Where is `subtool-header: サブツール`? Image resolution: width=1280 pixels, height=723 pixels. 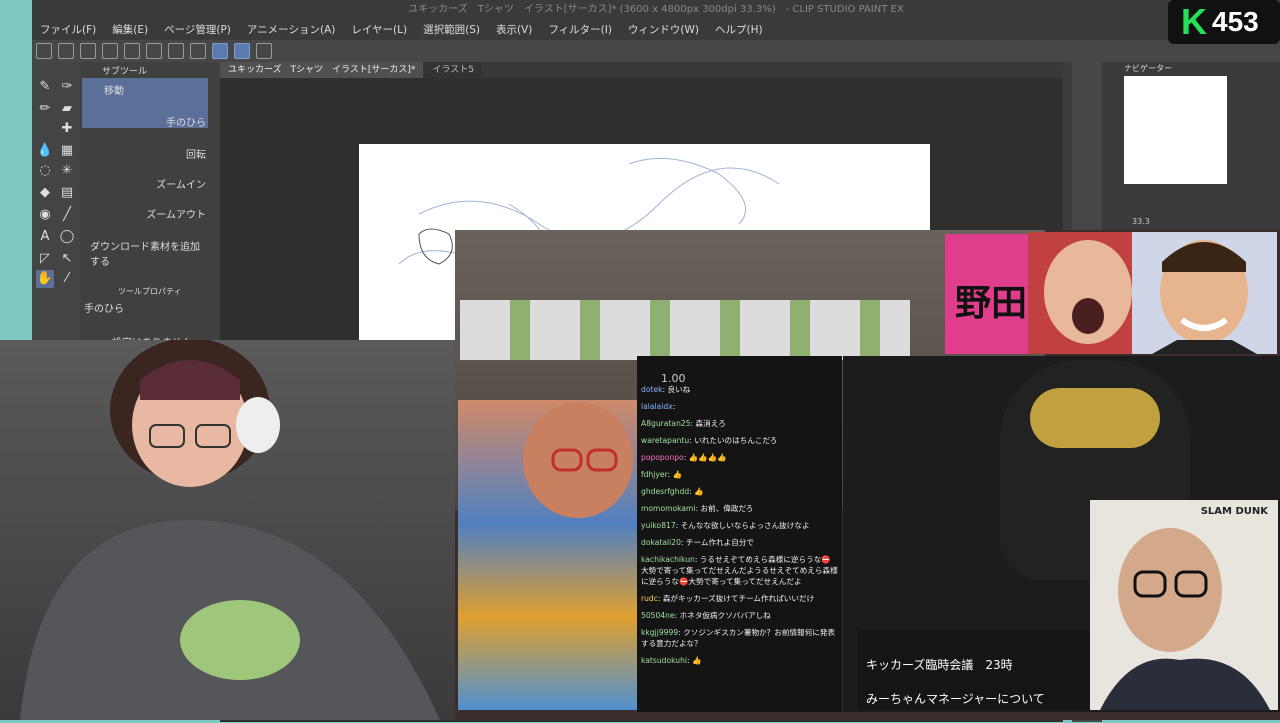 subtool-header: サブツール is located at coordinates (125, 72).